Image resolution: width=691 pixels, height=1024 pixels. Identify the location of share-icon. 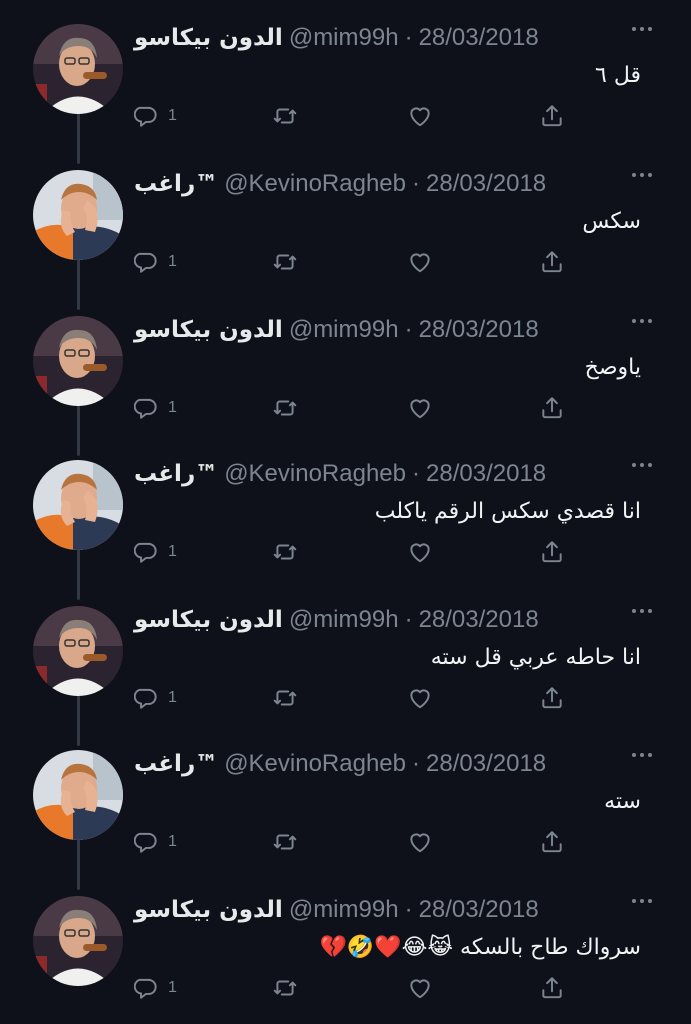
(552, 988).